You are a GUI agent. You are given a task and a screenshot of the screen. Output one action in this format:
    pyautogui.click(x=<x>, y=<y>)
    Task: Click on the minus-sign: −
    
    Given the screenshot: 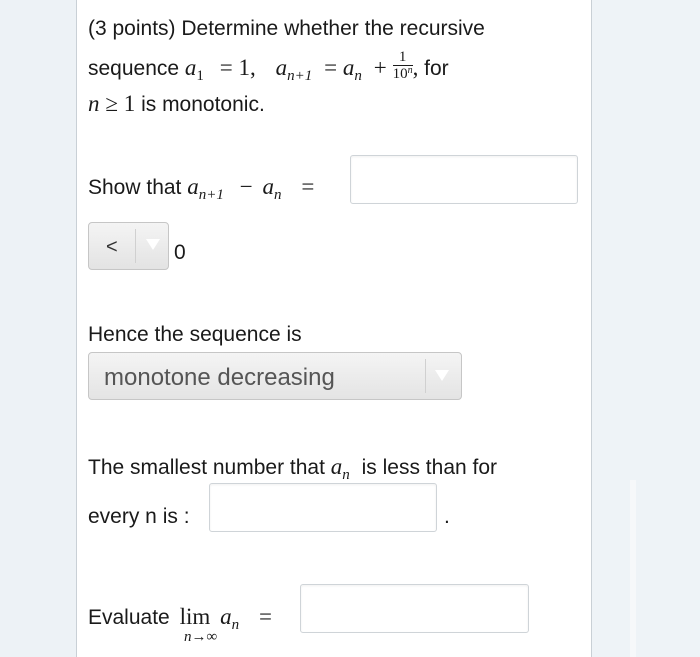 What is the action you would take?
    pyautogui.click(x=246, y=186)
    